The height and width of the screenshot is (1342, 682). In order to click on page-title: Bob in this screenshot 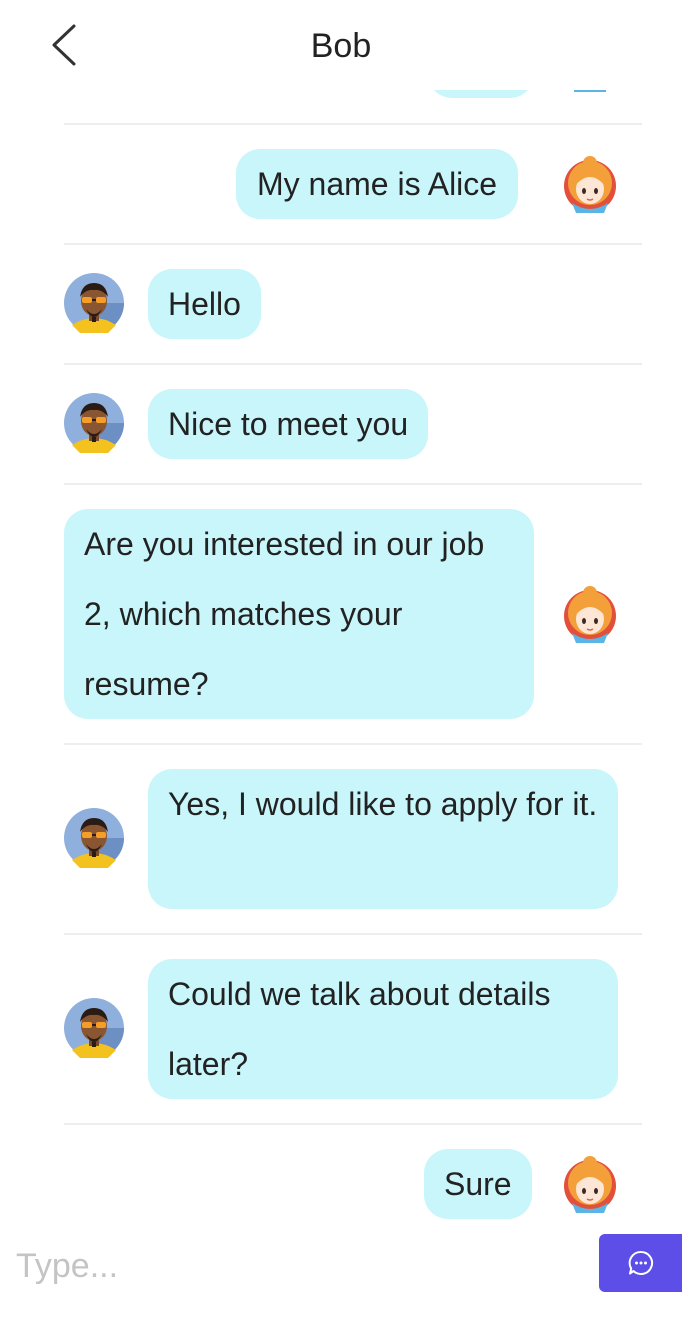, I will do `click(341, 46)`.